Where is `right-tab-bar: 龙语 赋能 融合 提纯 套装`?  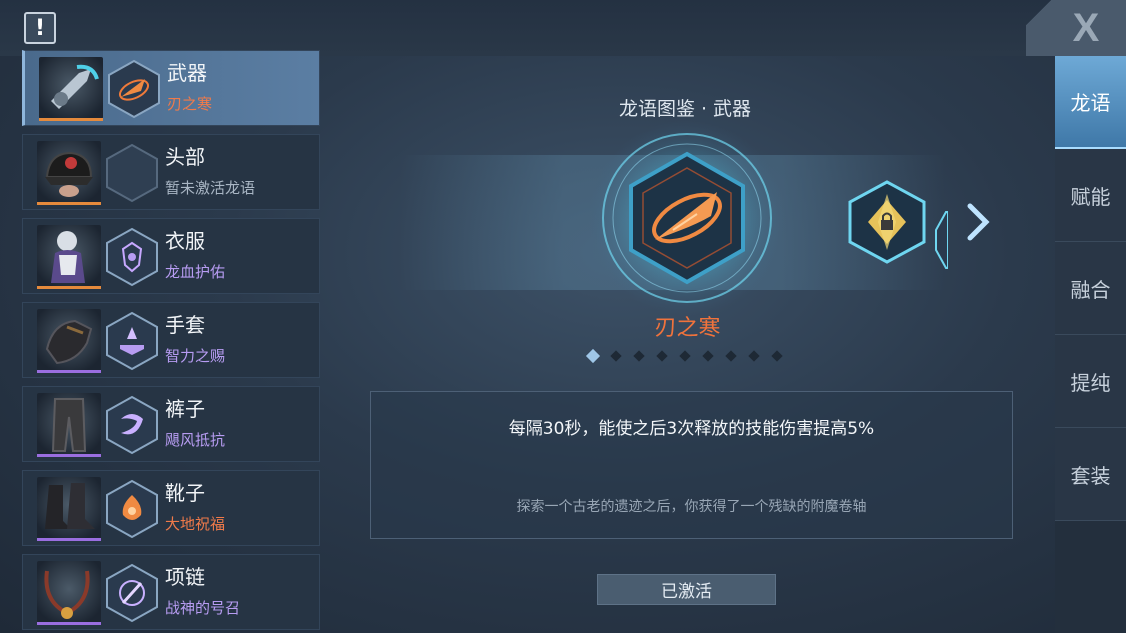
right-tab-bar: 龙语 赋能 融合 提纯 套装 is located at coordinates (1090, 344).